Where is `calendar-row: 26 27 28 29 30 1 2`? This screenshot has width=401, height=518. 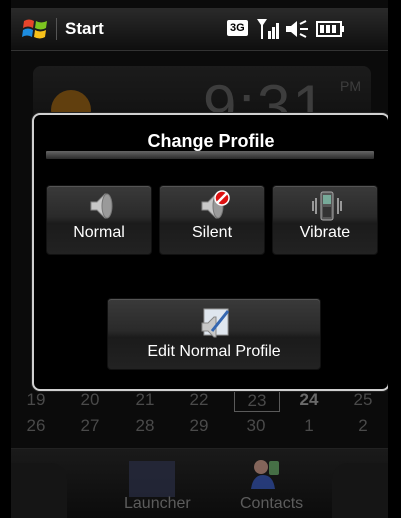
calendar-row: 26 27 28 29 30 1 2 is located at coordinates (199, 427).